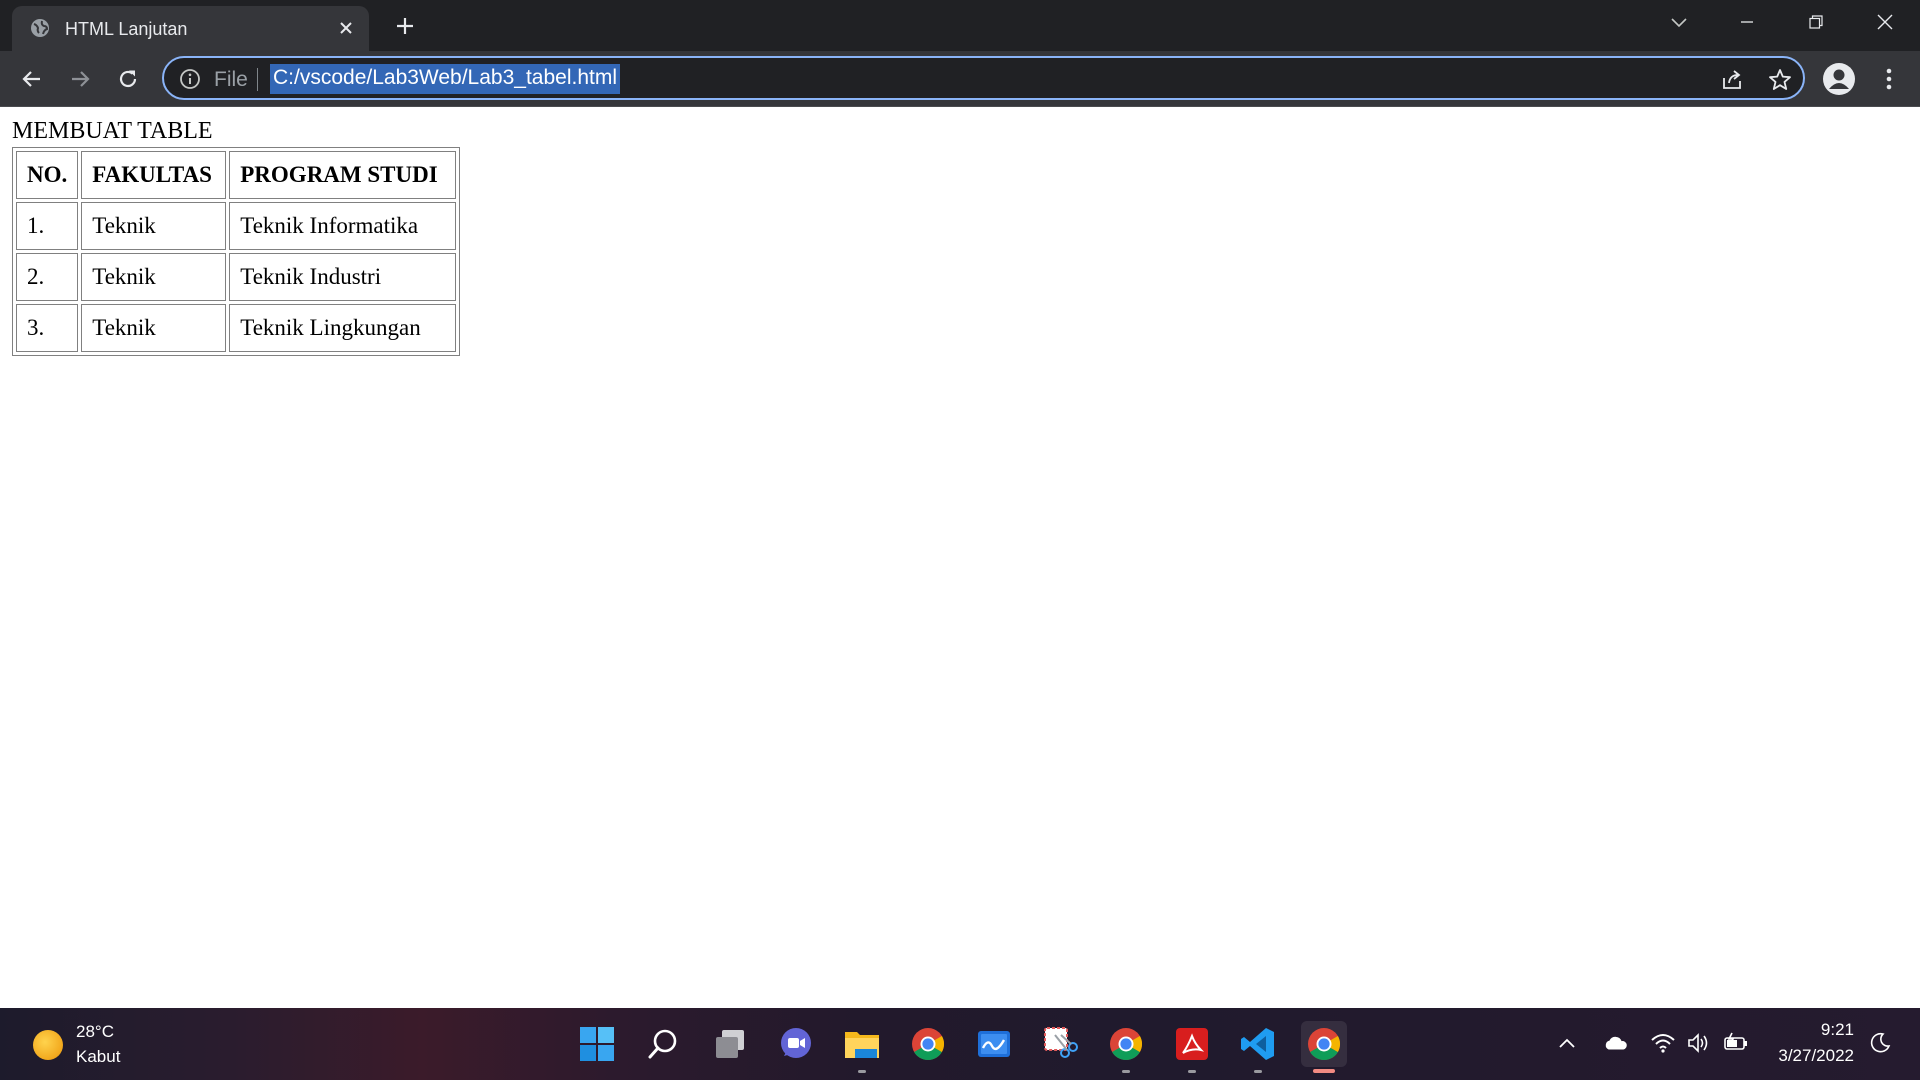 This screenshot has width=1920, height=1080. Describe the element at coordinates (1885, 22) in the screenshot. I see `close-window-icon` at that location.